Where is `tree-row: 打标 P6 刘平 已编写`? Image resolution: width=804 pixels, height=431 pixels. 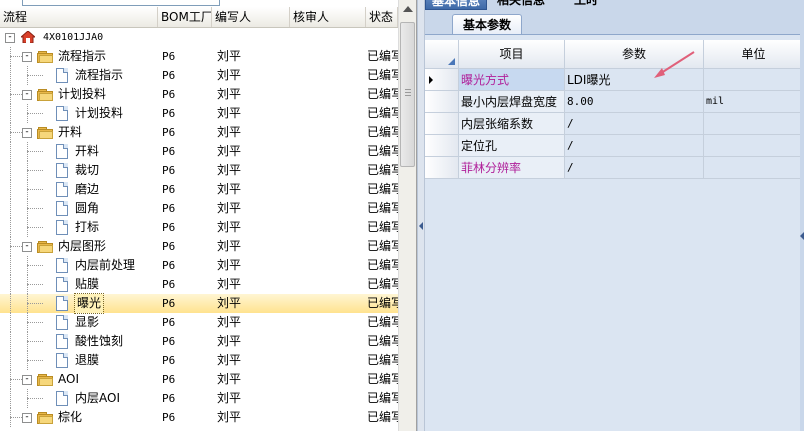 tree-row: 打标 P6 刘平 已编写 is located at coordinates (199, 227).